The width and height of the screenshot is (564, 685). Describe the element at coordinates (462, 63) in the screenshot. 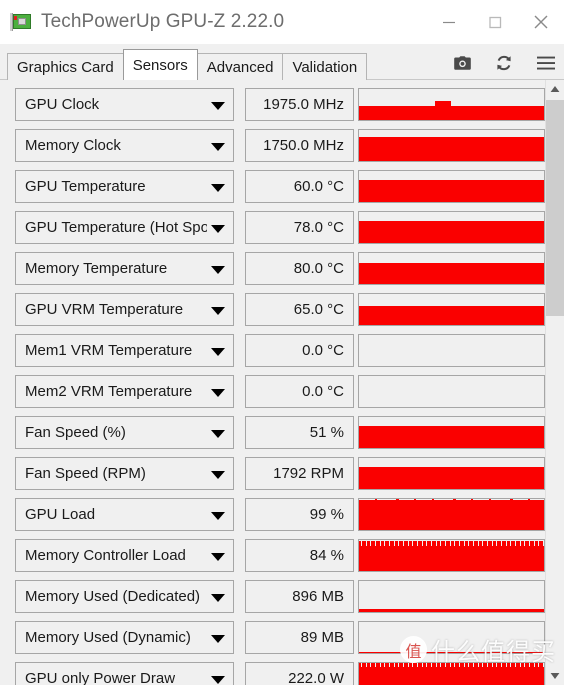

I see `camera-icon` at that location.